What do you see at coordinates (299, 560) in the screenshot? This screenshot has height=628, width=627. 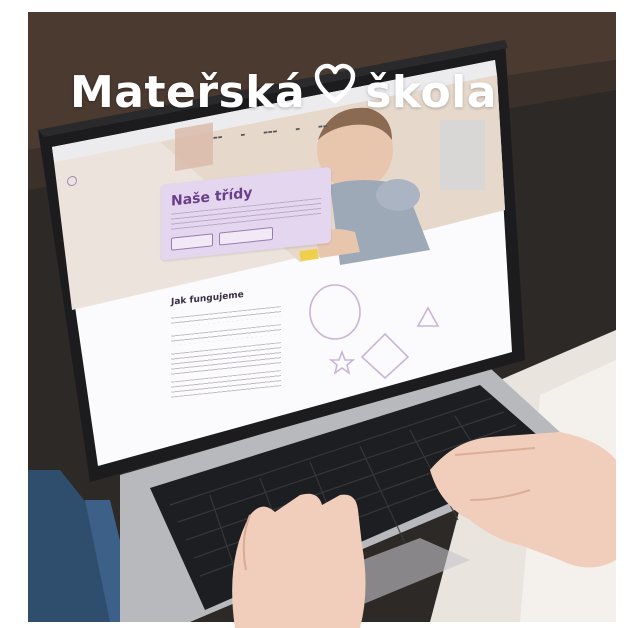 I see `left-hand` at bounding box center [299, 560].